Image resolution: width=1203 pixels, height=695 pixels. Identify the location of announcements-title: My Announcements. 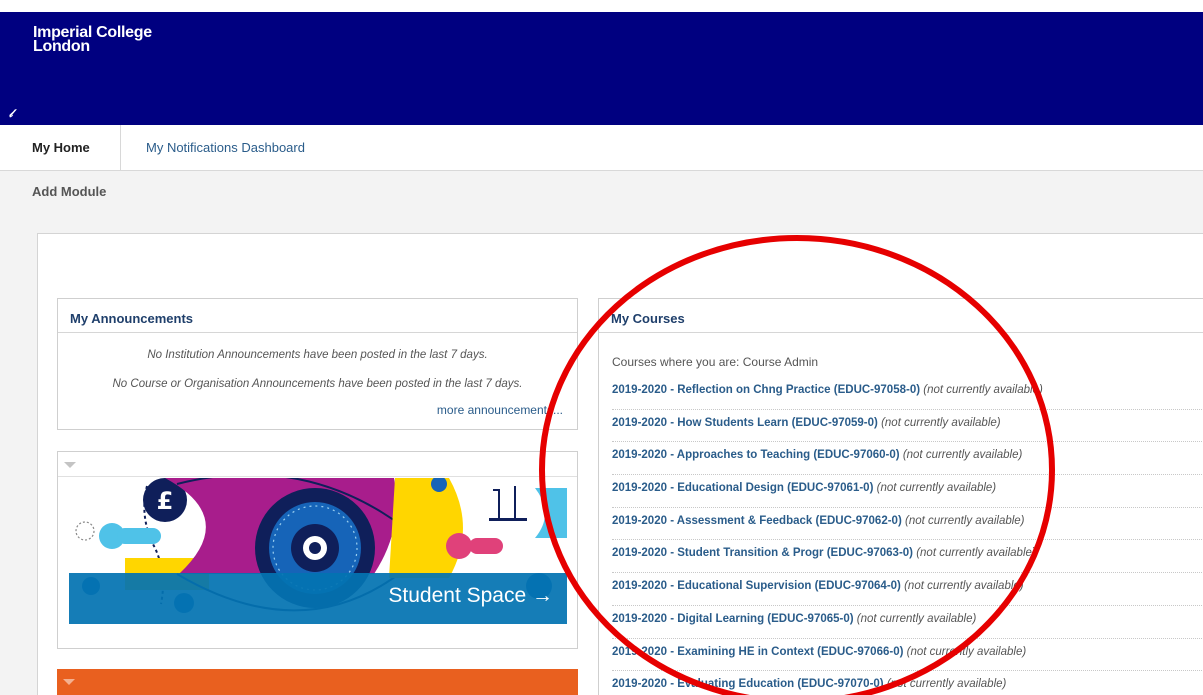
(317, 316).